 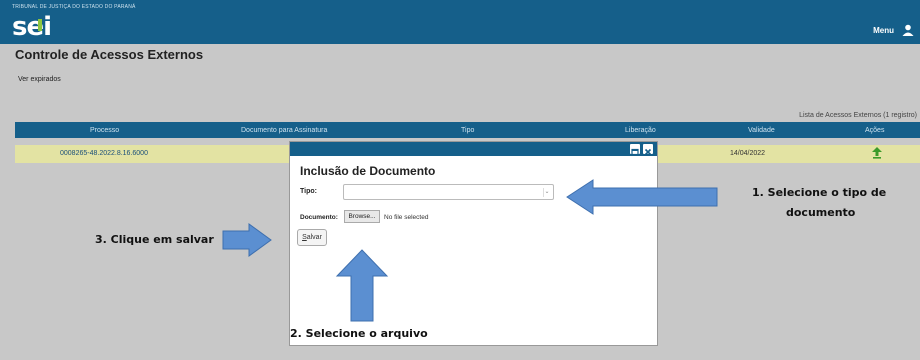 What do you see at coordinates (642, 197) in the screenshot?
I see `arrow-left-icon` at bounding box center [642, 197].